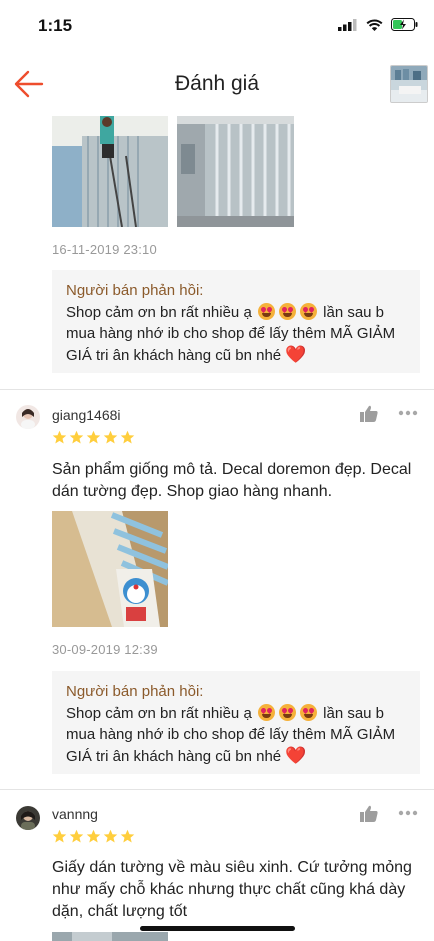 The height and width of the screenshot is (941, 434). What do you see at coordinates (217, 928) in the screenshot?
I see `home-indicator` at bounding box center [217, 928].